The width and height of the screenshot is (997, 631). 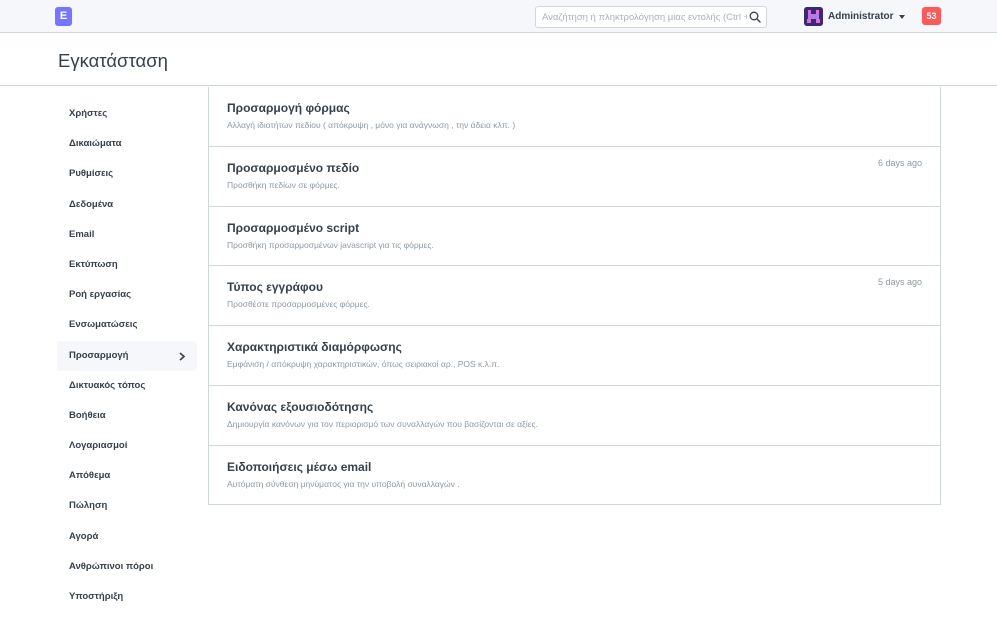 I want to click on sidebar-item: Αγορά, so click(x=127, y=537).